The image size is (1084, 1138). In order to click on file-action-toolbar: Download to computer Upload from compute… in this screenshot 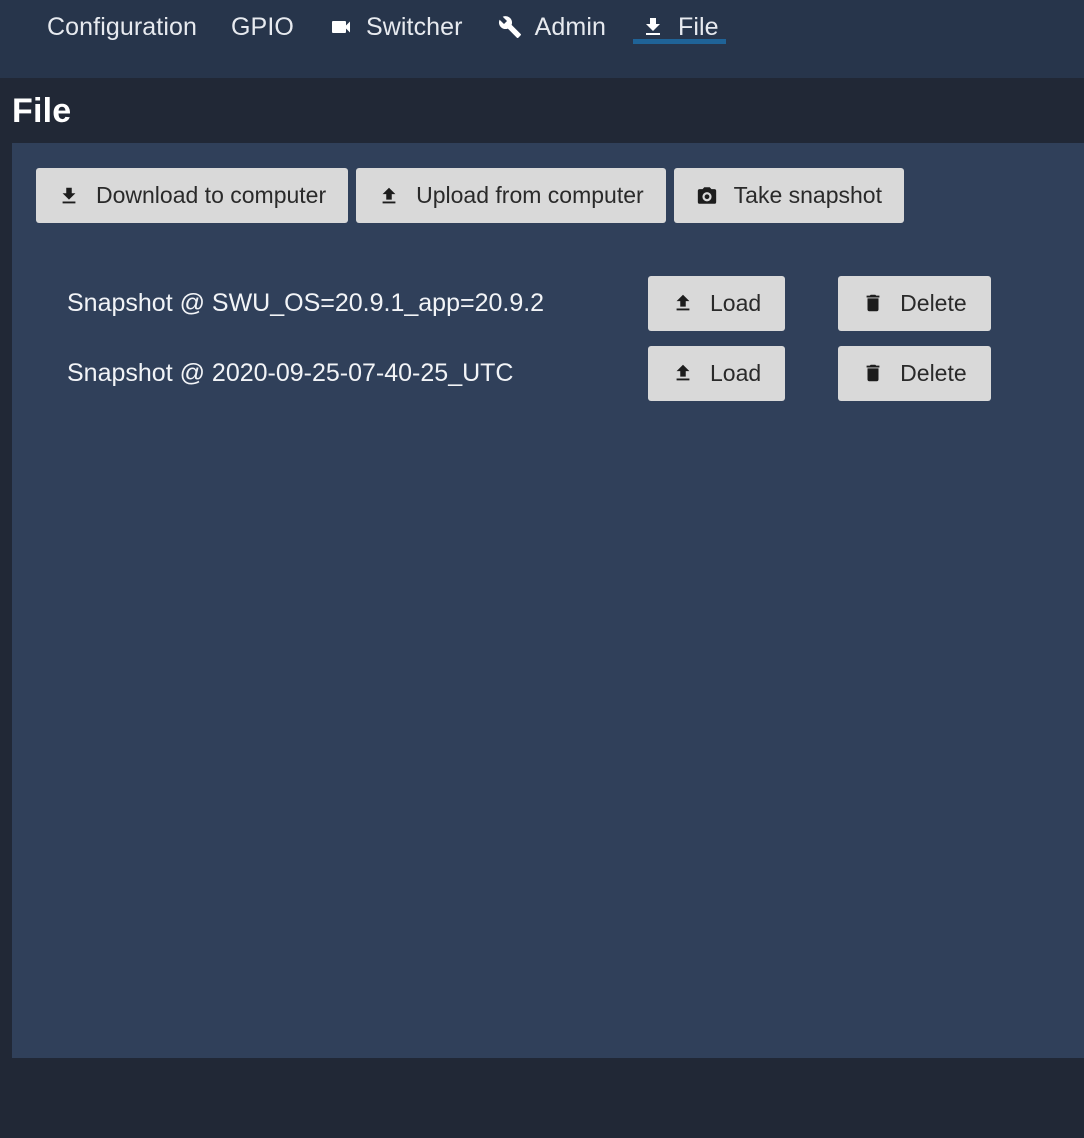, I will do `click(548, 183)`.